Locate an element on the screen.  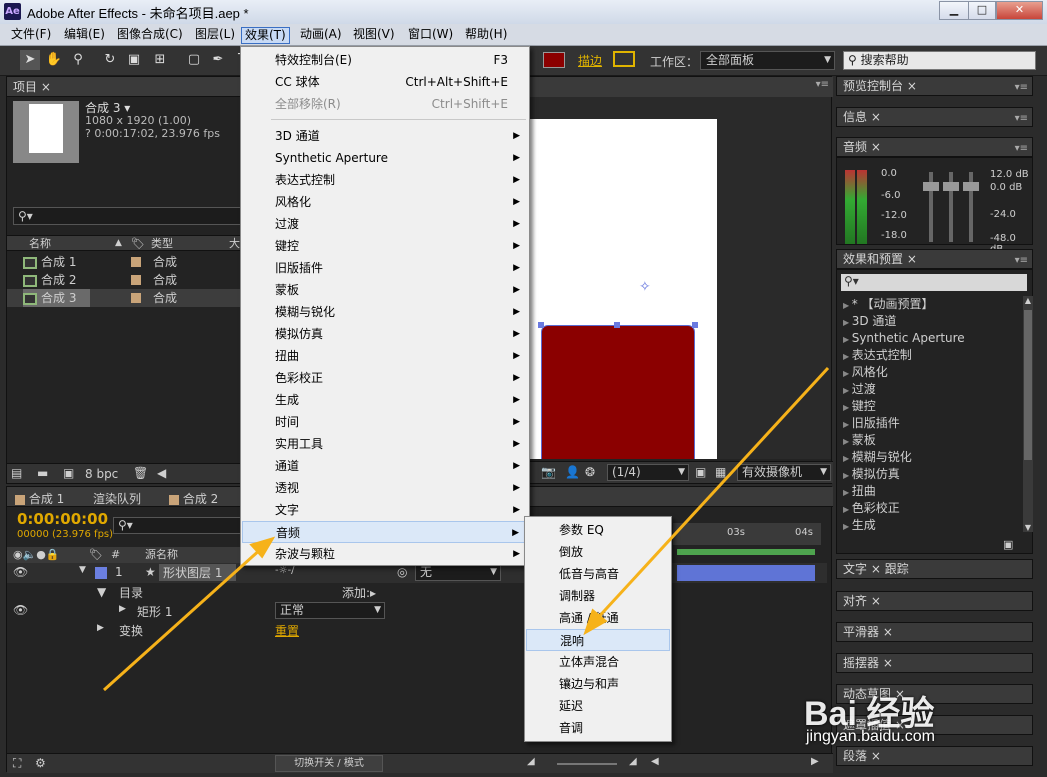
close-button: ✕ is located at coordinates (1019, 10).